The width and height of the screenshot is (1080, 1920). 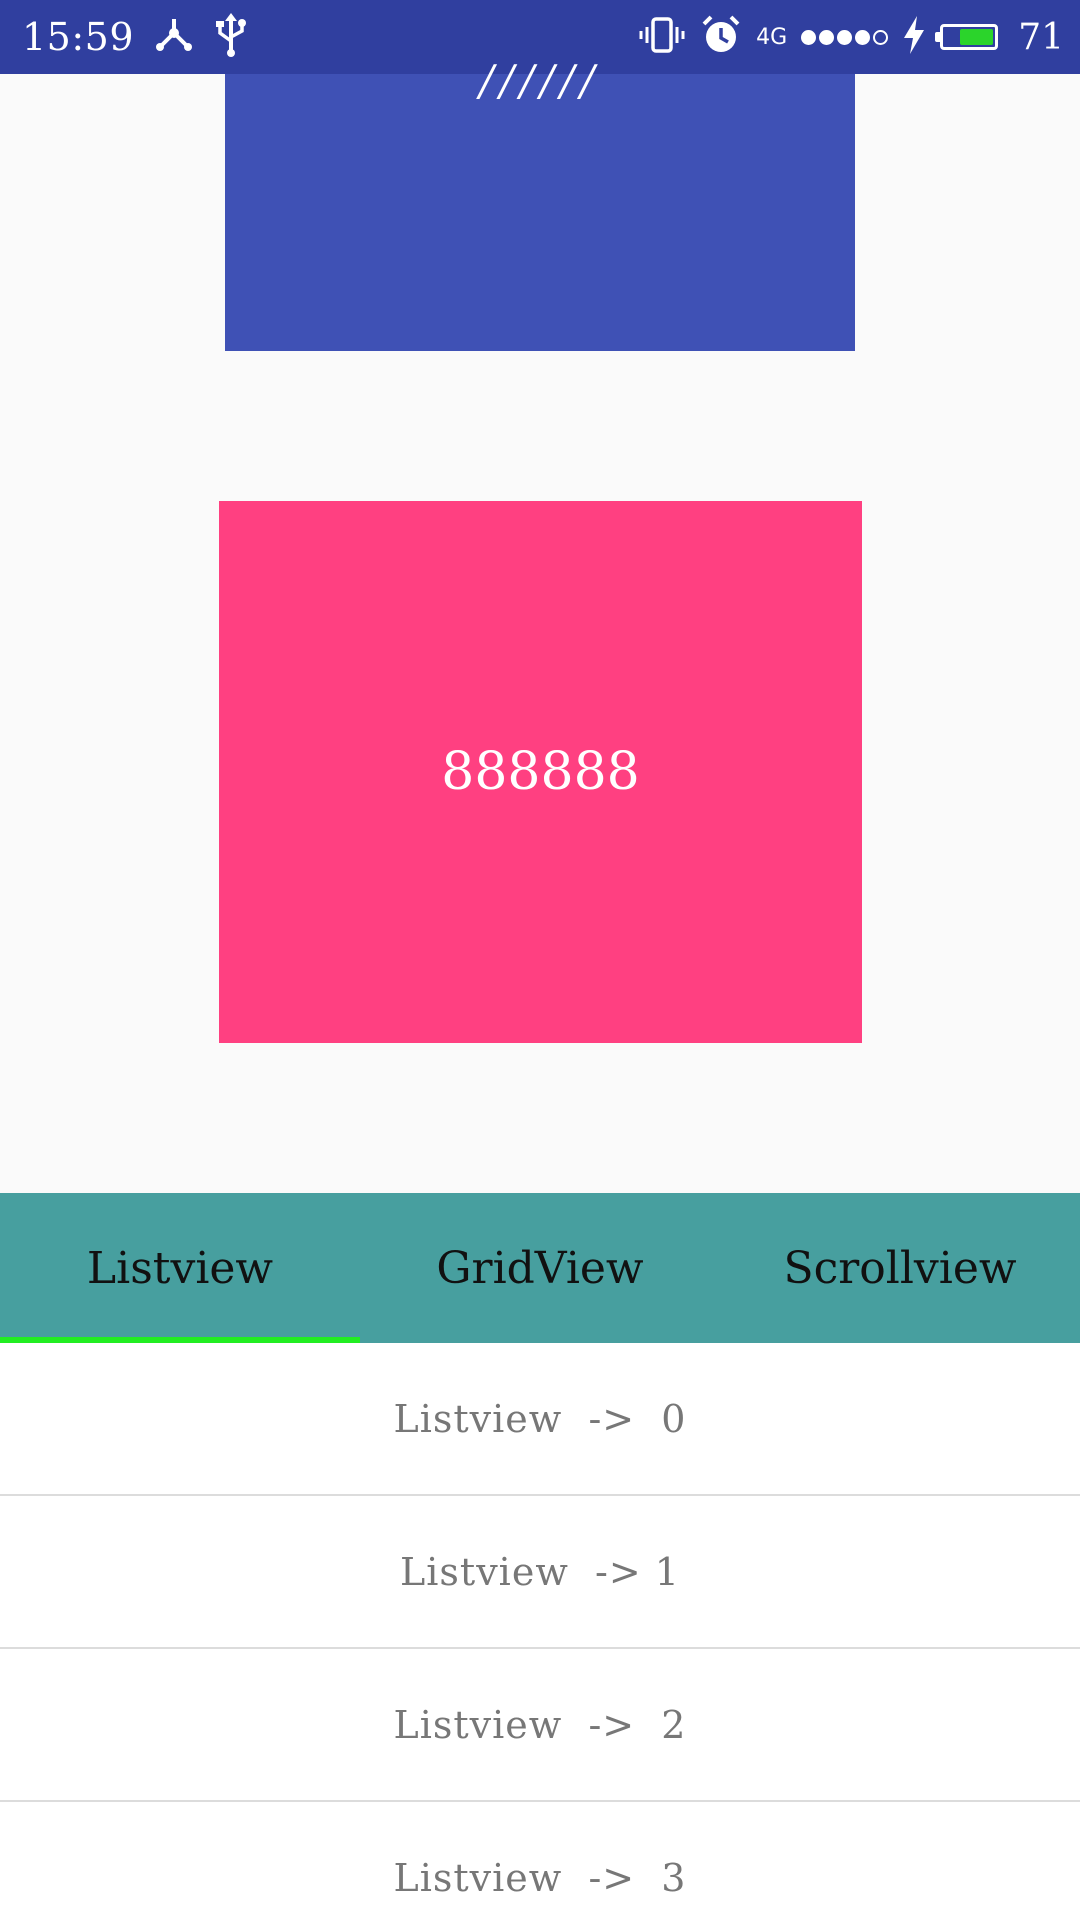 I want to click on signal-strength-icon, so click(x=845, y=37).